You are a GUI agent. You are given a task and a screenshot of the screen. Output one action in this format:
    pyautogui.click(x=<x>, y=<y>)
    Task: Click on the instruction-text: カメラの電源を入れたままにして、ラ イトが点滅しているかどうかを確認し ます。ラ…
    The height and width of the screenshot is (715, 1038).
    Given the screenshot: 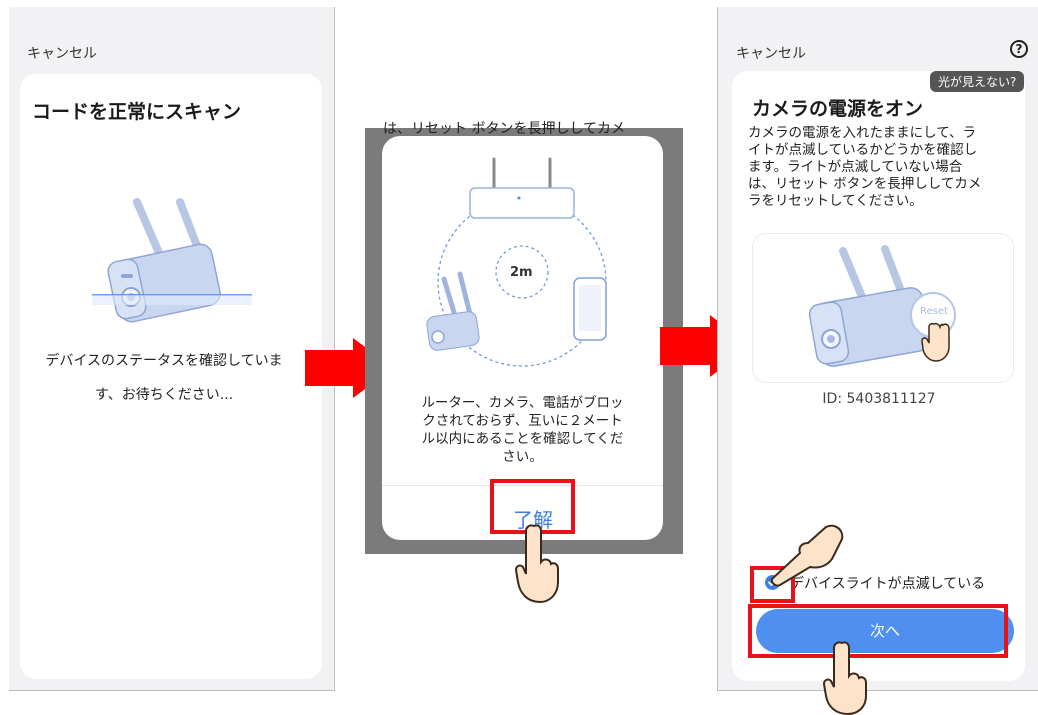 What is the action you would take?
    pyautogui.click(x=880, y=167)
    